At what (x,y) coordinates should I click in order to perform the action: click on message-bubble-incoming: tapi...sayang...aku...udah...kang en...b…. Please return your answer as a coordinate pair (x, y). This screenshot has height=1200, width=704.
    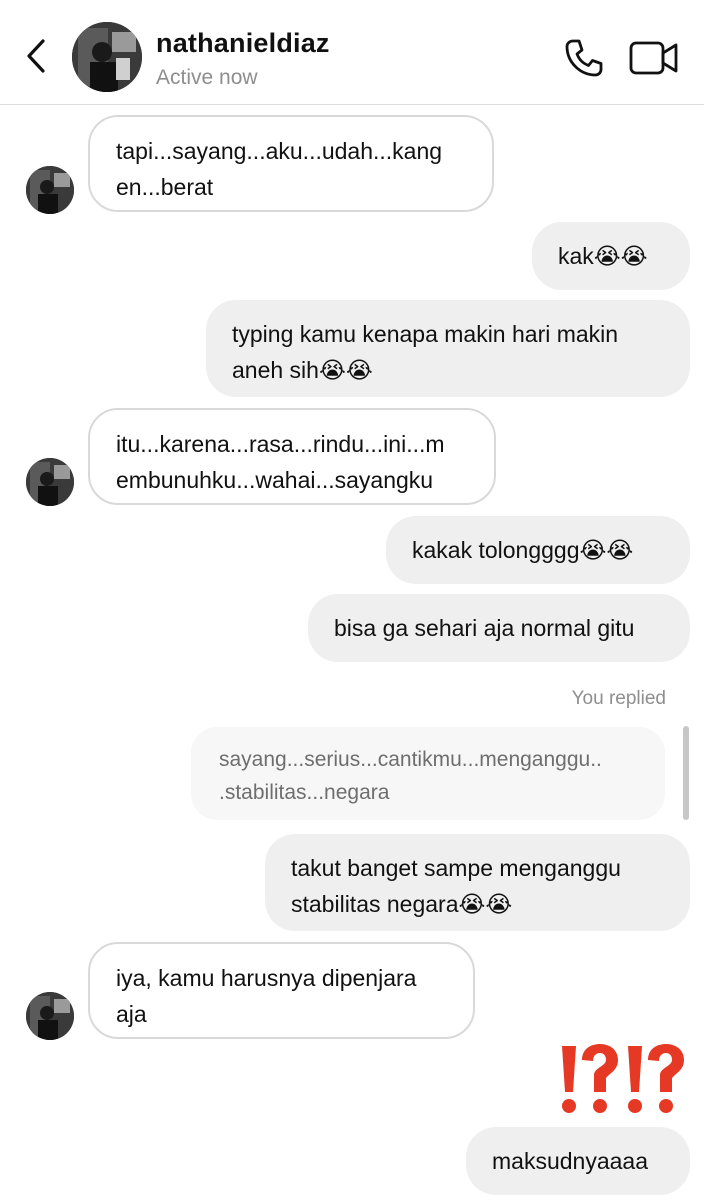
    Looking at the image, I should click on (291, 163).